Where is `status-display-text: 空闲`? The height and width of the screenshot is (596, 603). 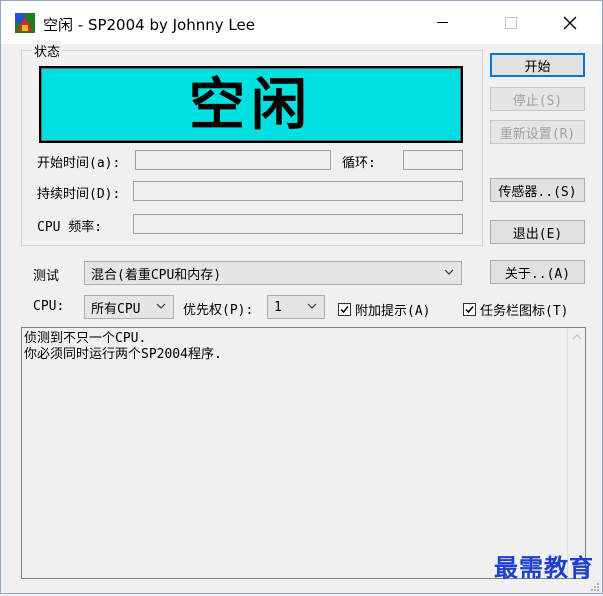 status-display-text: 空闲 is located at coordinates (251, 104).